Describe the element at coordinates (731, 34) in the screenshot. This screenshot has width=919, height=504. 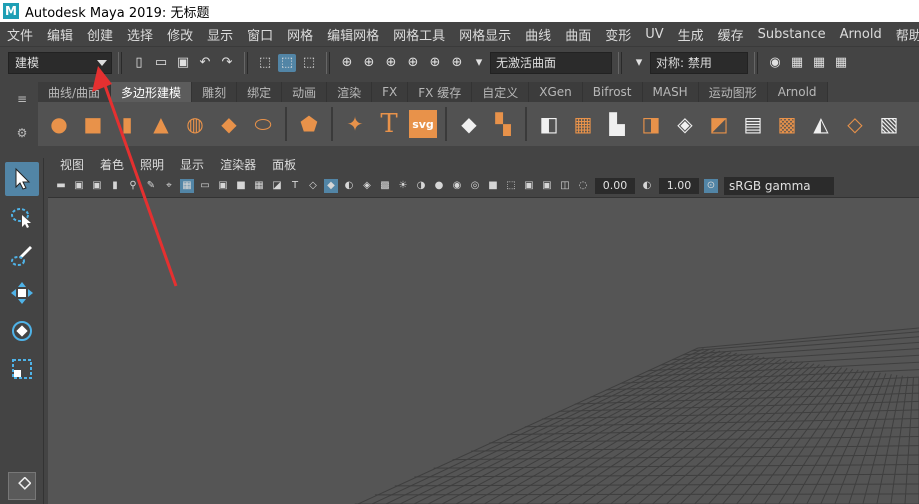
I see `menu-item: 缓存` at that location.